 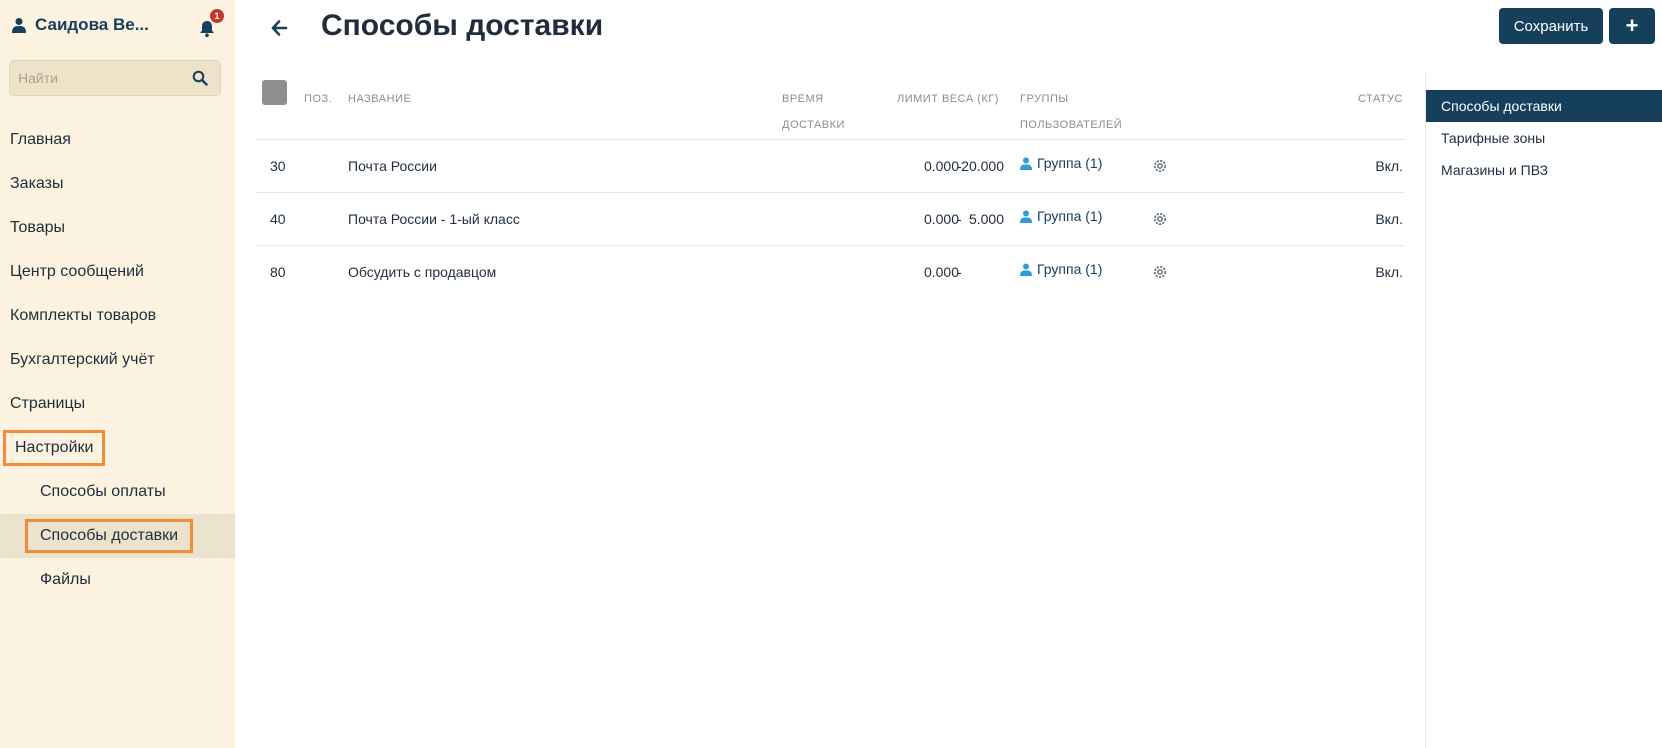 I want to click on user-menu: Саидова Ве... 1, so click(x=118, y=24).